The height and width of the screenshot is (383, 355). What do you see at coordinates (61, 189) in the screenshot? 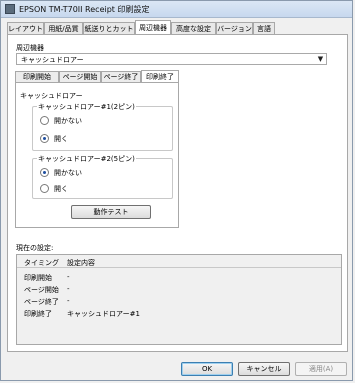
I see `drawer2-option-open-label: 開く` at bounding box center [61, 189].